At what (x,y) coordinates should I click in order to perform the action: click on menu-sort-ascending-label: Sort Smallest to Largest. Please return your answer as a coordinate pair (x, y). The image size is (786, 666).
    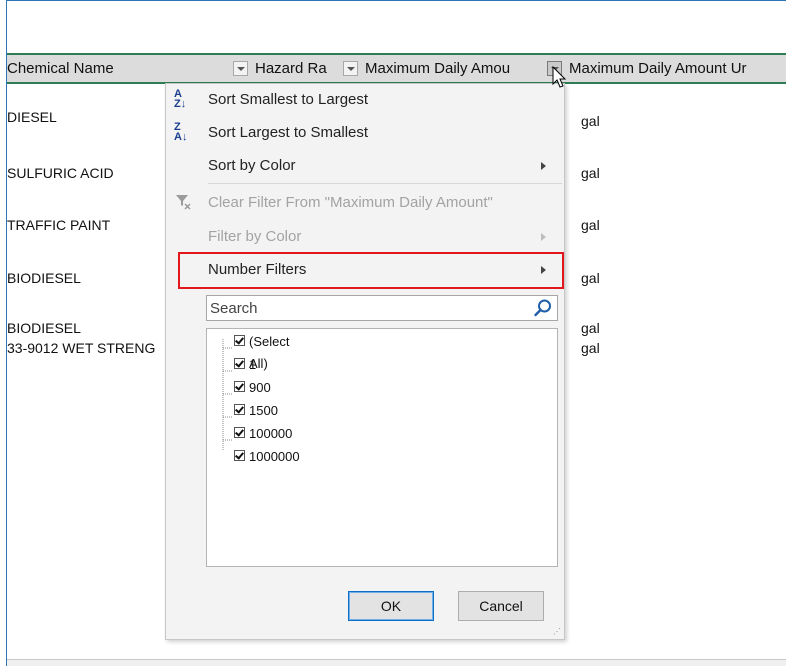
    Looking at the image, I should click on (288, 99).